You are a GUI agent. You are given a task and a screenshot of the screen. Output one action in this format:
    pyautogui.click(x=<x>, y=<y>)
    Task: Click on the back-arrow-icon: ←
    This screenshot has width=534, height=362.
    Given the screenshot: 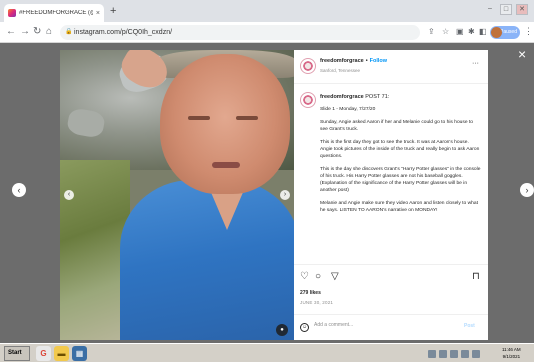 What is the action you would take?
    pyautogui.click(x=11, y=32)
    